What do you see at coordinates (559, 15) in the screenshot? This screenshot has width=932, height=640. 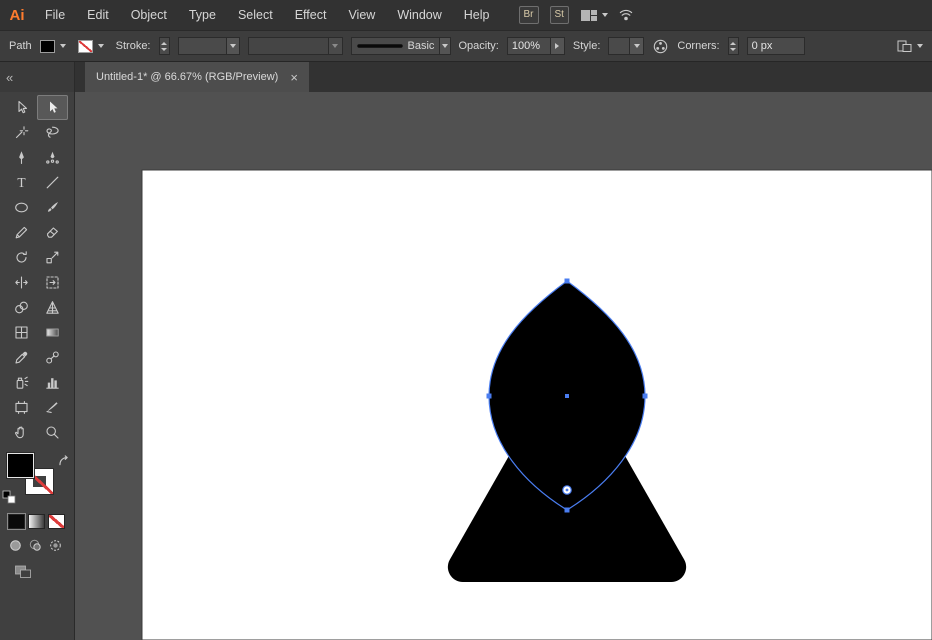 I see `stock-button: St` at bounding box center [559, 15].